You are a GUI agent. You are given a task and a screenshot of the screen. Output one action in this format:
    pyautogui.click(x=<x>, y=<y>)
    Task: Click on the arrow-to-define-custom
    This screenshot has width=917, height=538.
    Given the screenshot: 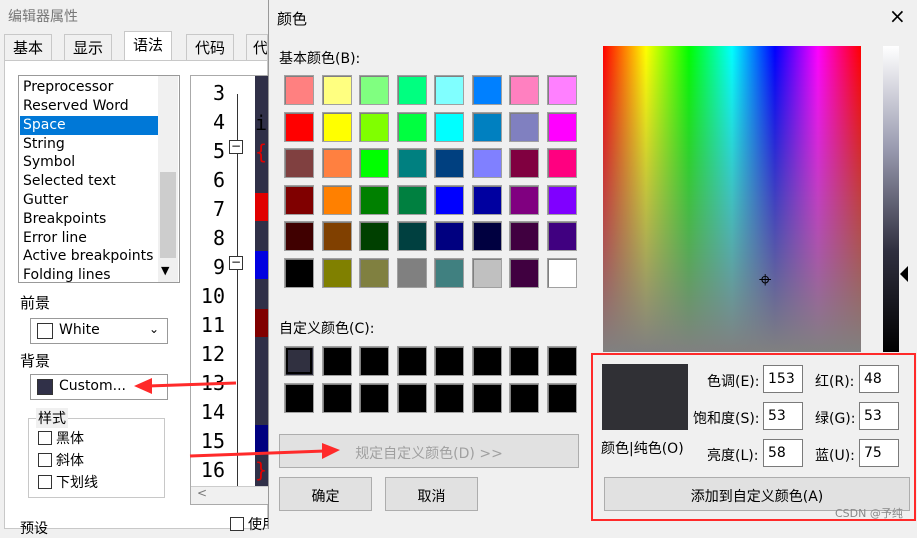 What is the action you would take?
    pyautogui.click(x=257, y=453)
    